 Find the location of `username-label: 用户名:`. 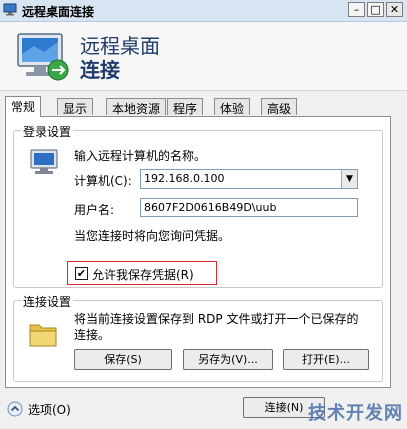

username-label: 用户名: is located at coordinates (94, 210).